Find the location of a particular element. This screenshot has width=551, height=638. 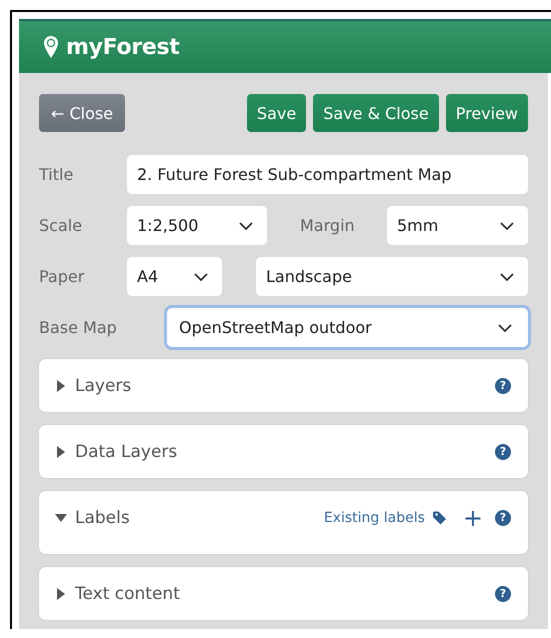

margin-dropdown: 5mm is located at coordinates (457, 225).